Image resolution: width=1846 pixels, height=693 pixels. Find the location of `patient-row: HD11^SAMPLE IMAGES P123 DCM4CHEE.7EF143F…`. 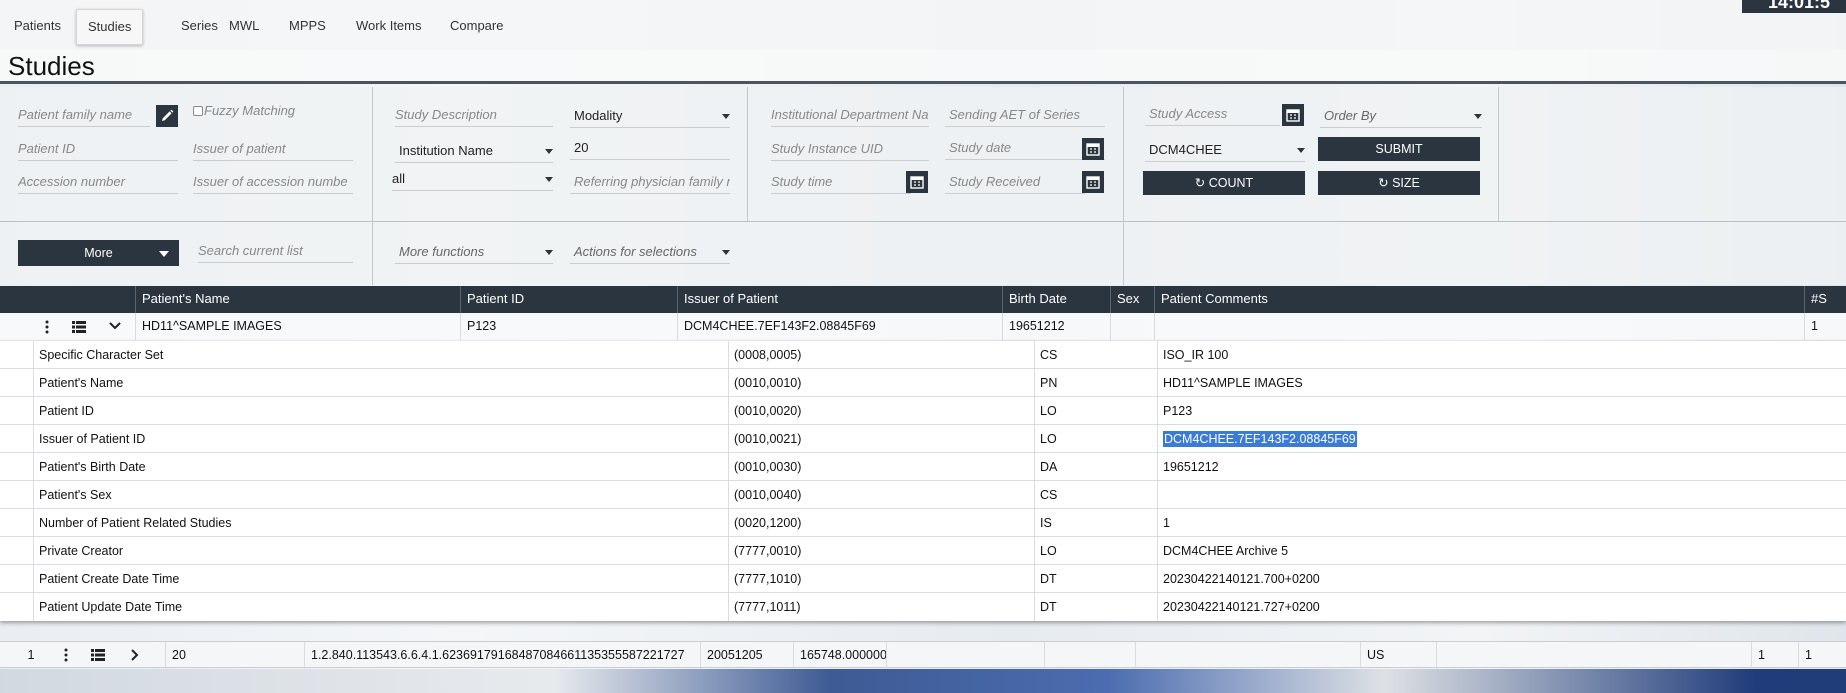

patient-row: HD11^SAMPLE IMAGES P123 DCM4CHEE.7EF143F… is located at coordinates (923, 326).